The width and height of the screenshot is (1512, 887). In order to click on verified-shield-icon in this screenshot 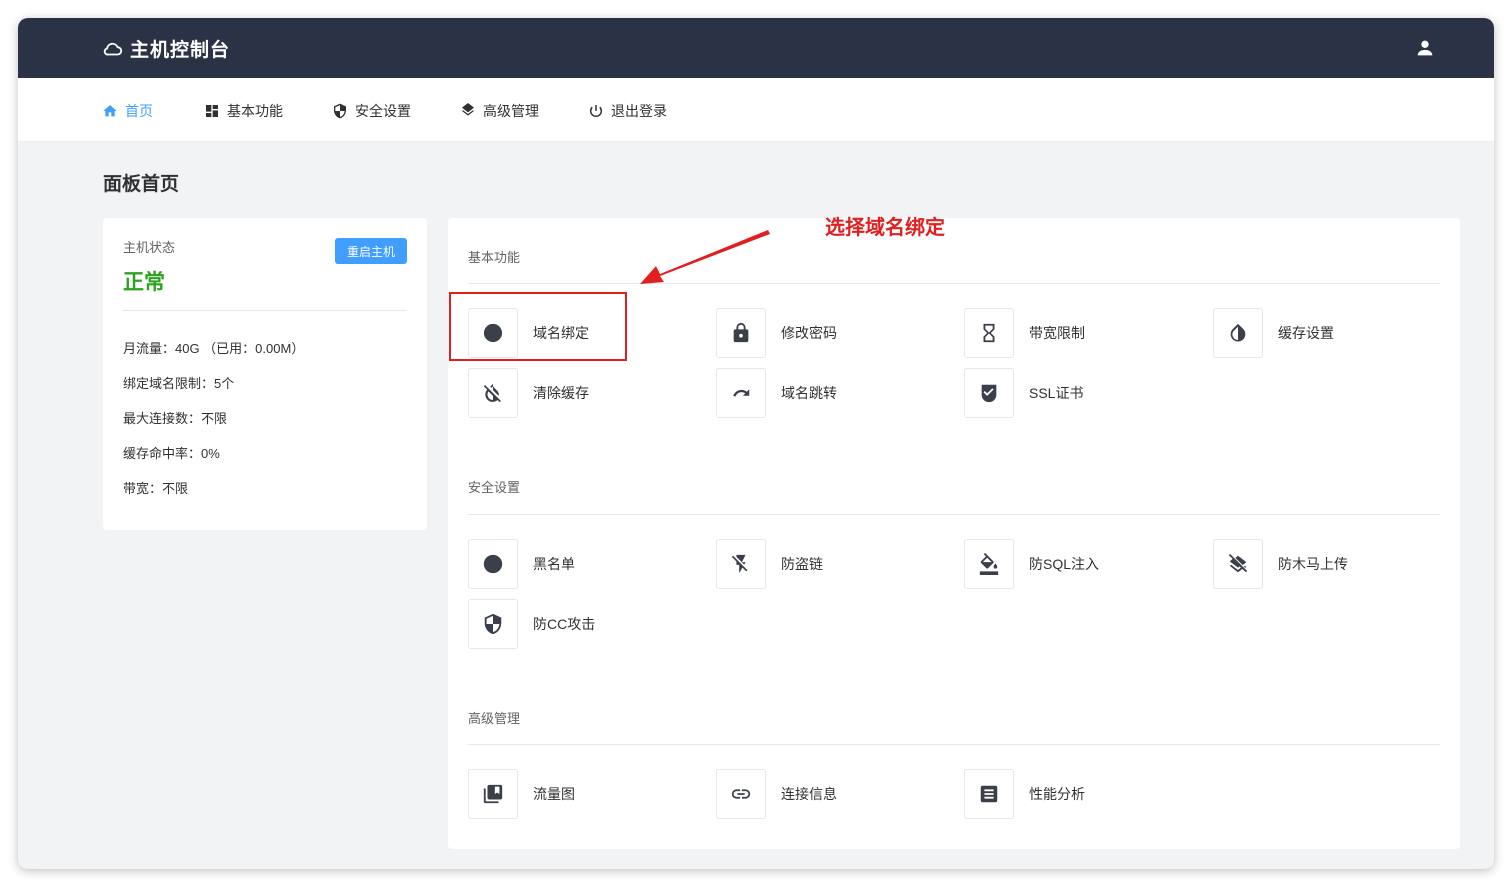, I will do `click(989, 393)`.